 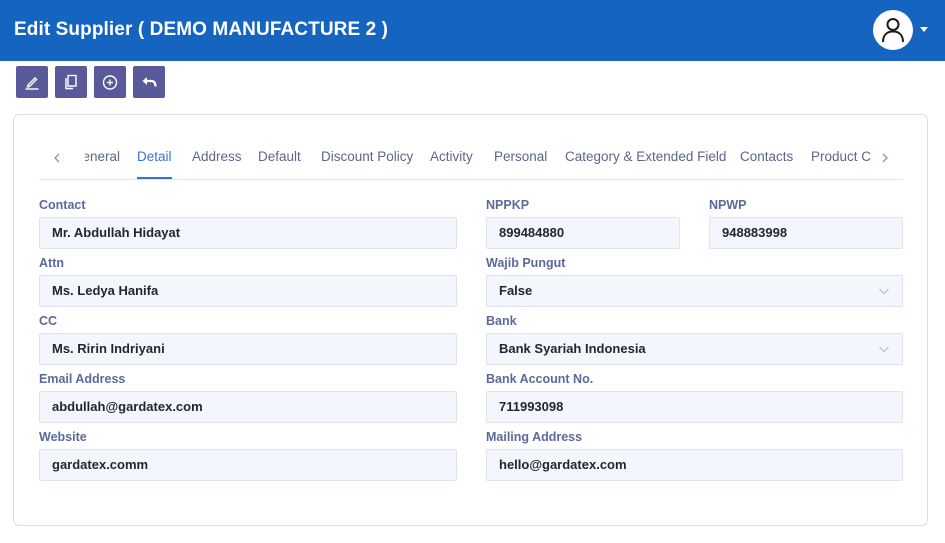 I want to click on nppkp-field: 899484880, so click(x=583, y=233).